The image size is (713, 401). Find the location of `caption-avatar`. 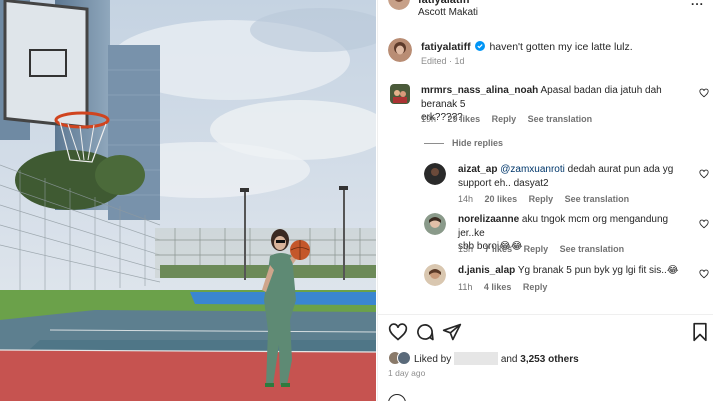

caption-avatar is located at coordinates (400, 50).